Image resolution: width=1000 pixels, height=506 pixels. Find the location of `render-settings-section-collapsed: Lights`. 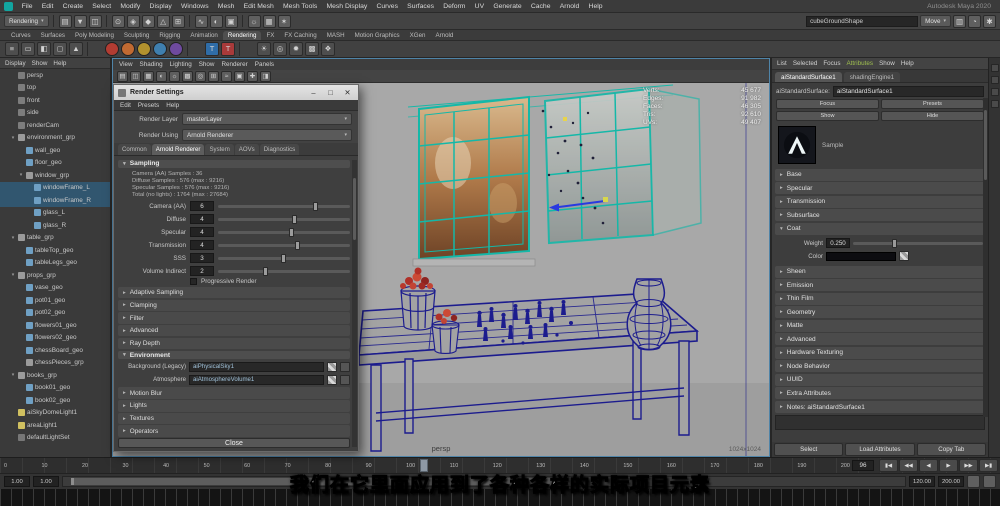

render-settings-section-collapsed: Lights is located at coordinates (234, 406).